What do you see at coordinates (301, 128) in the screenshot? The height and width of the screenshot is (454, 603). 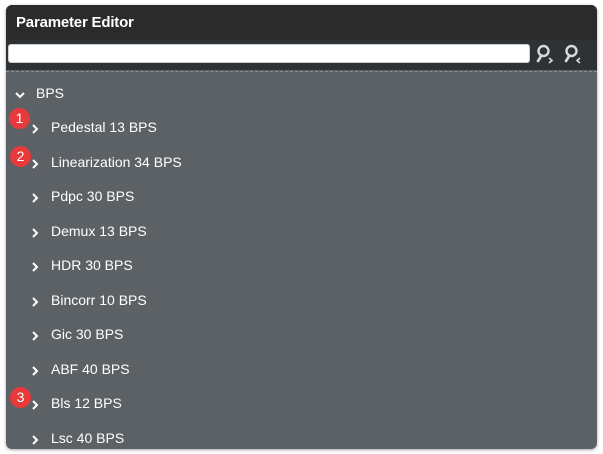 I see `tree-node-pedestal: Pedestal 13 BPS` at bounding box center [301, 128].